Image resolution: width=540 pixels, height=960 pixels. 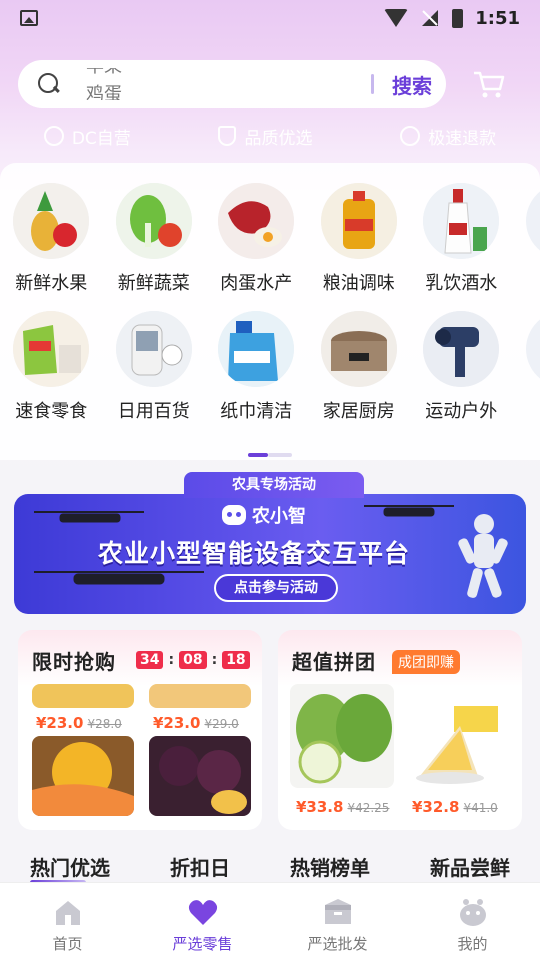 I want to click on category-label: 乳饮酒水, so click(x=461, y=283).